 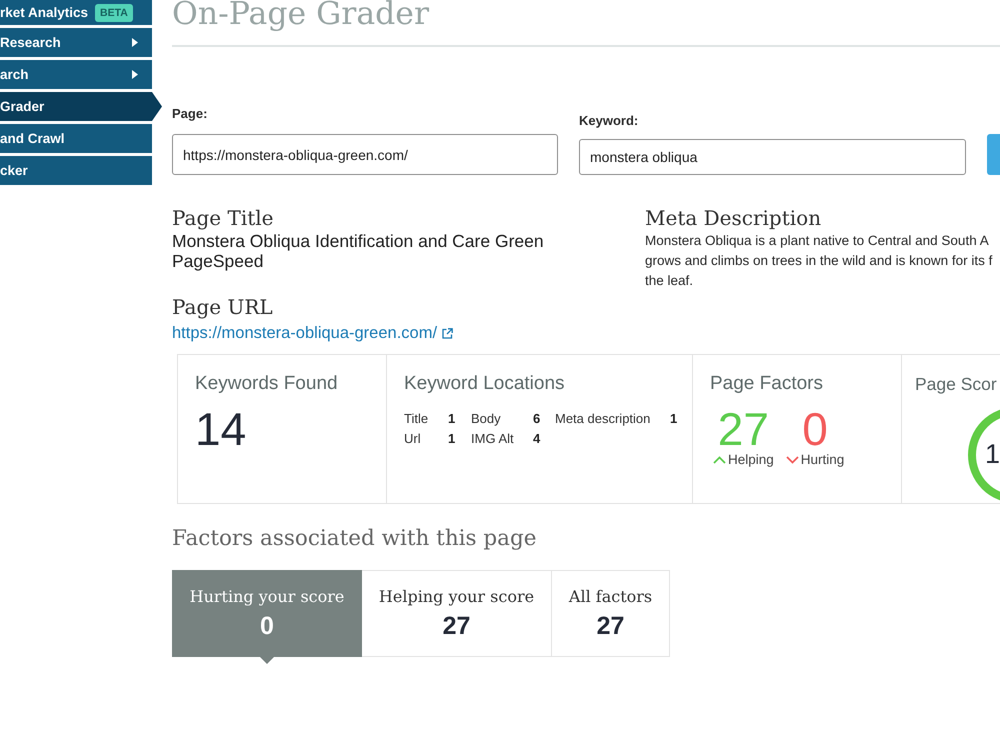 I want to click on sidebar-item: rket Analytics BETA, so click(x=76, y=12).